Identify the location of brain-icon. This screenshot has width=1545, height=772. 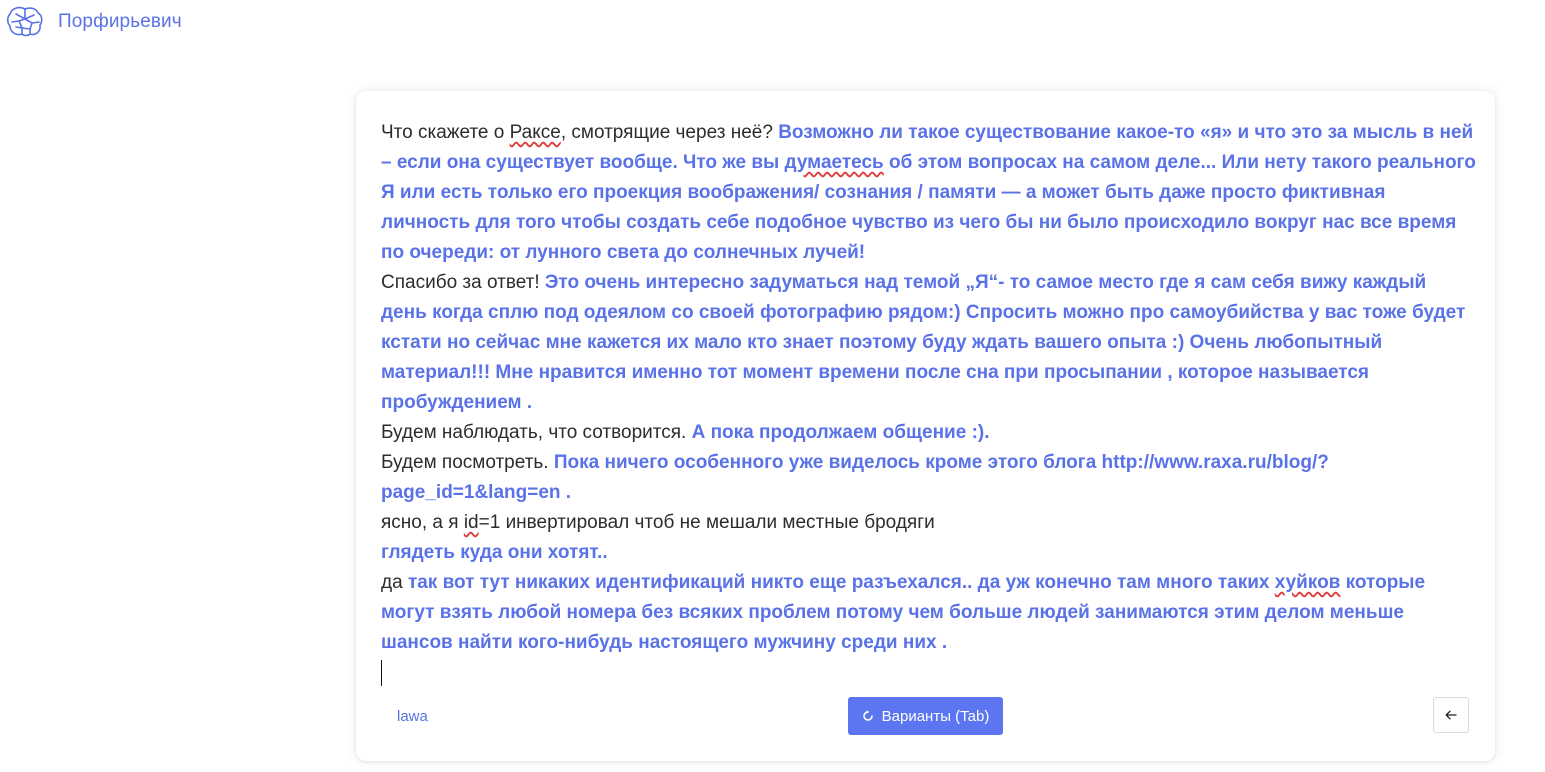
(25, 22).